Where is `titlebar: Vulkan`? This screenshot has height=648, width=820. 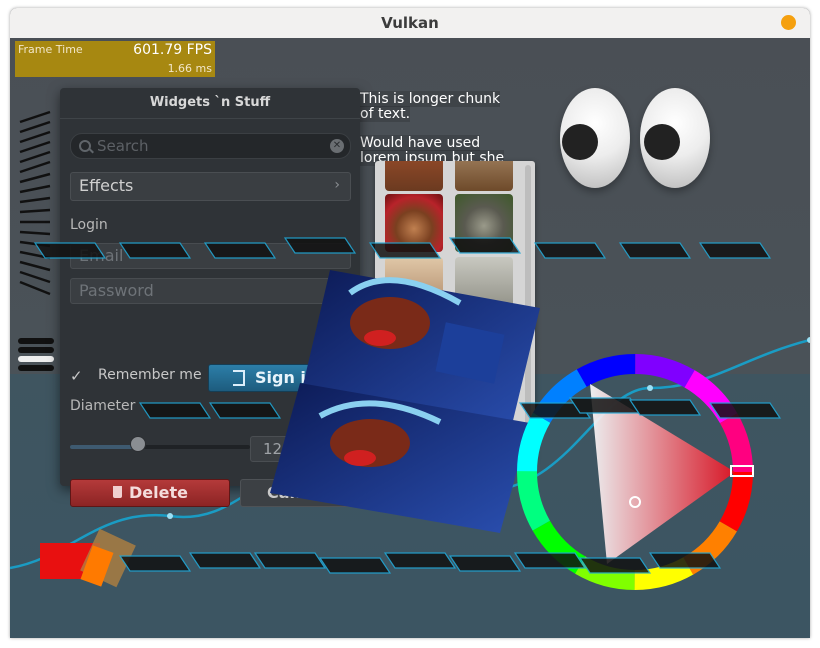 titlebar: Vulkan is located at coordinates (410, 23).